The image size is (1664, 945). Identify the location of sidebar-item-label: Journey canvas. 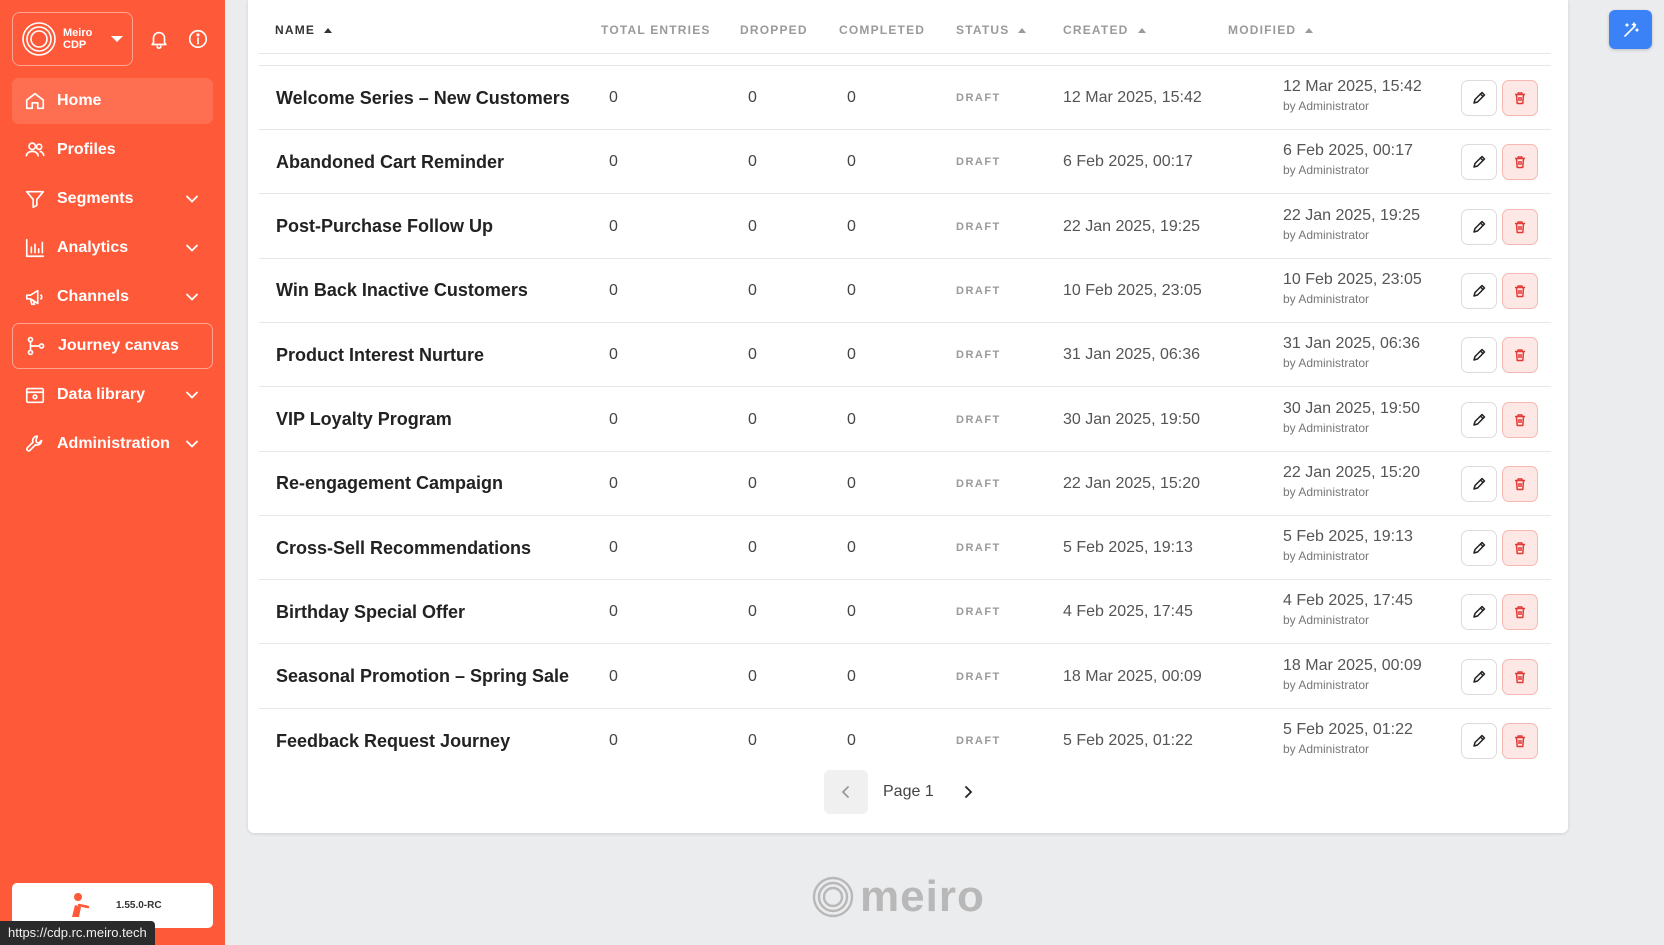
(118, 345).